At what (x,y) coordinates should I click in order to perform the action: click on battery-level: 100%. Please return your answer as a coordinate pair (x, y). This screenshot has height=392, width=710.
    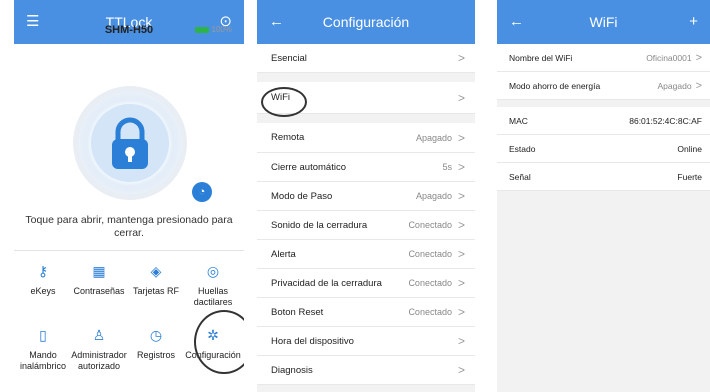
    Looking at the image, I should click on (221, 29).